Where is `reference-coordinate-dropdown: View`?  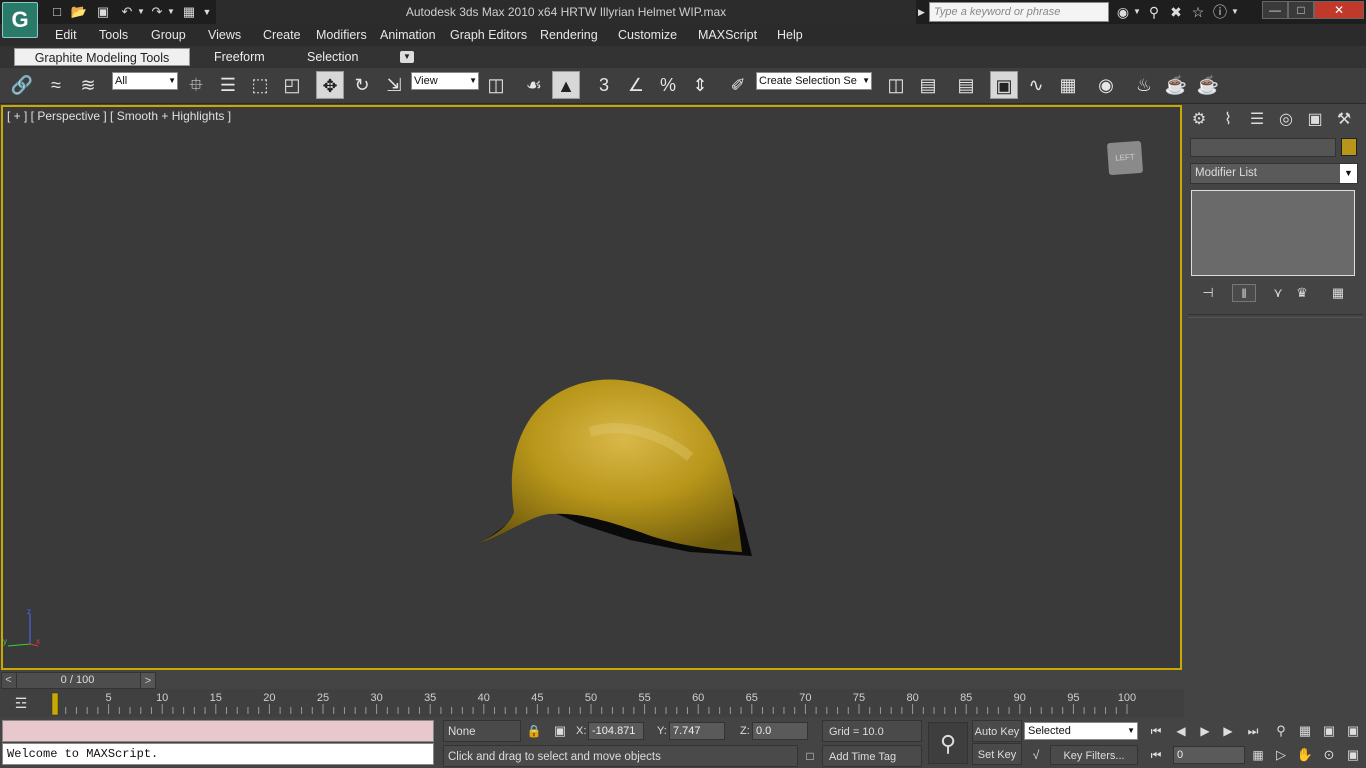
reference-coordinate-dropdown: View is located at coordinates (445, 81).